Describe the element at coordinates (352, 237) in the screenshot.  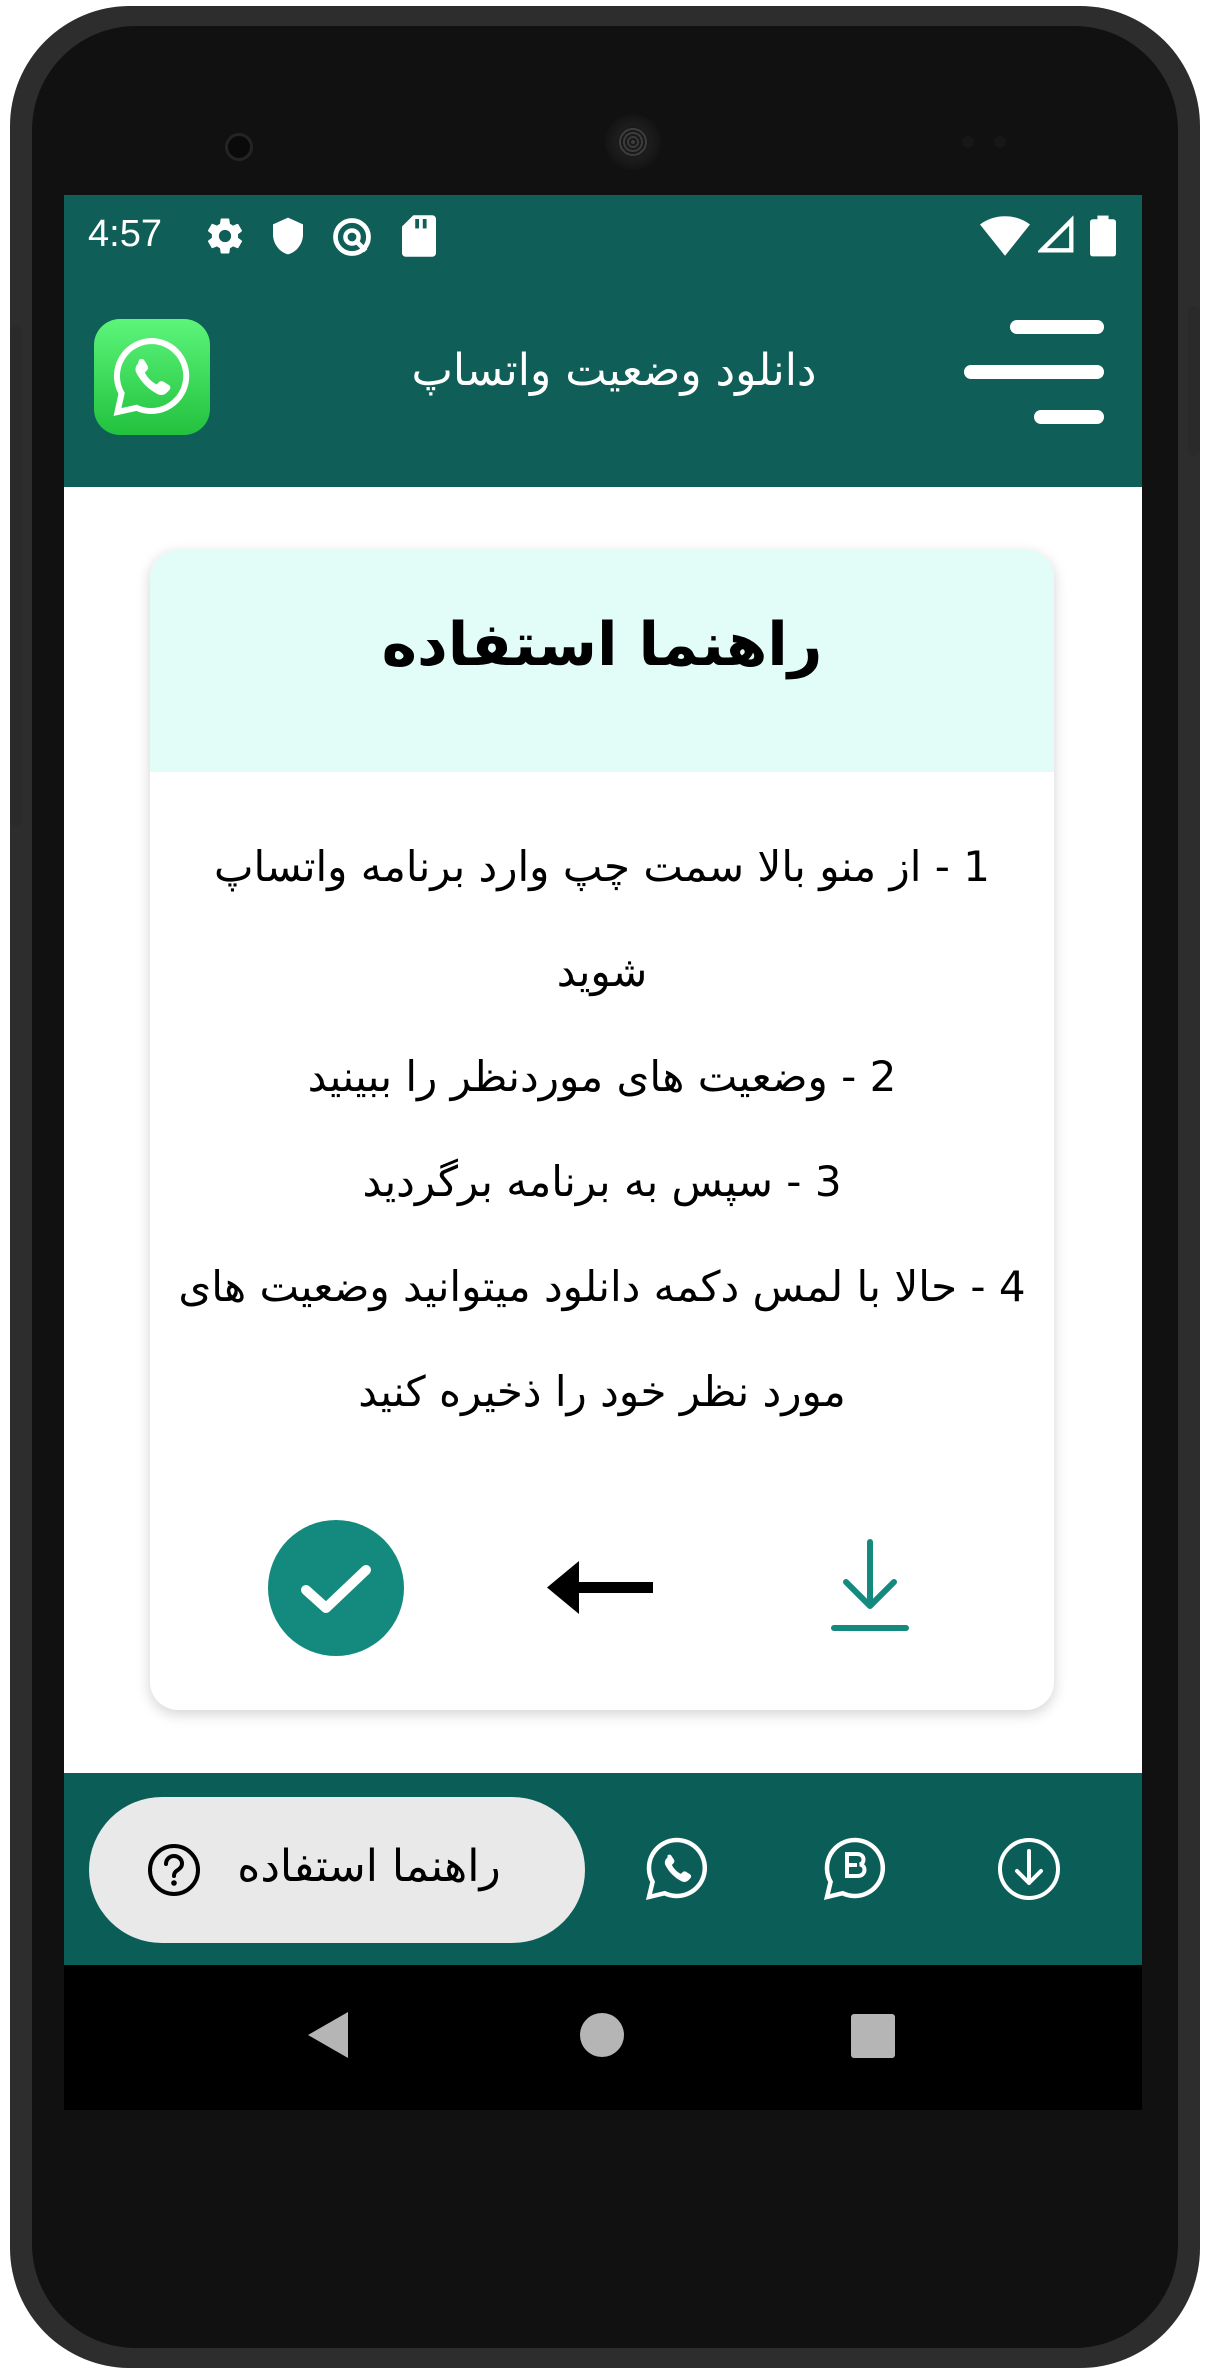
I see `vpn-icon` at that location.